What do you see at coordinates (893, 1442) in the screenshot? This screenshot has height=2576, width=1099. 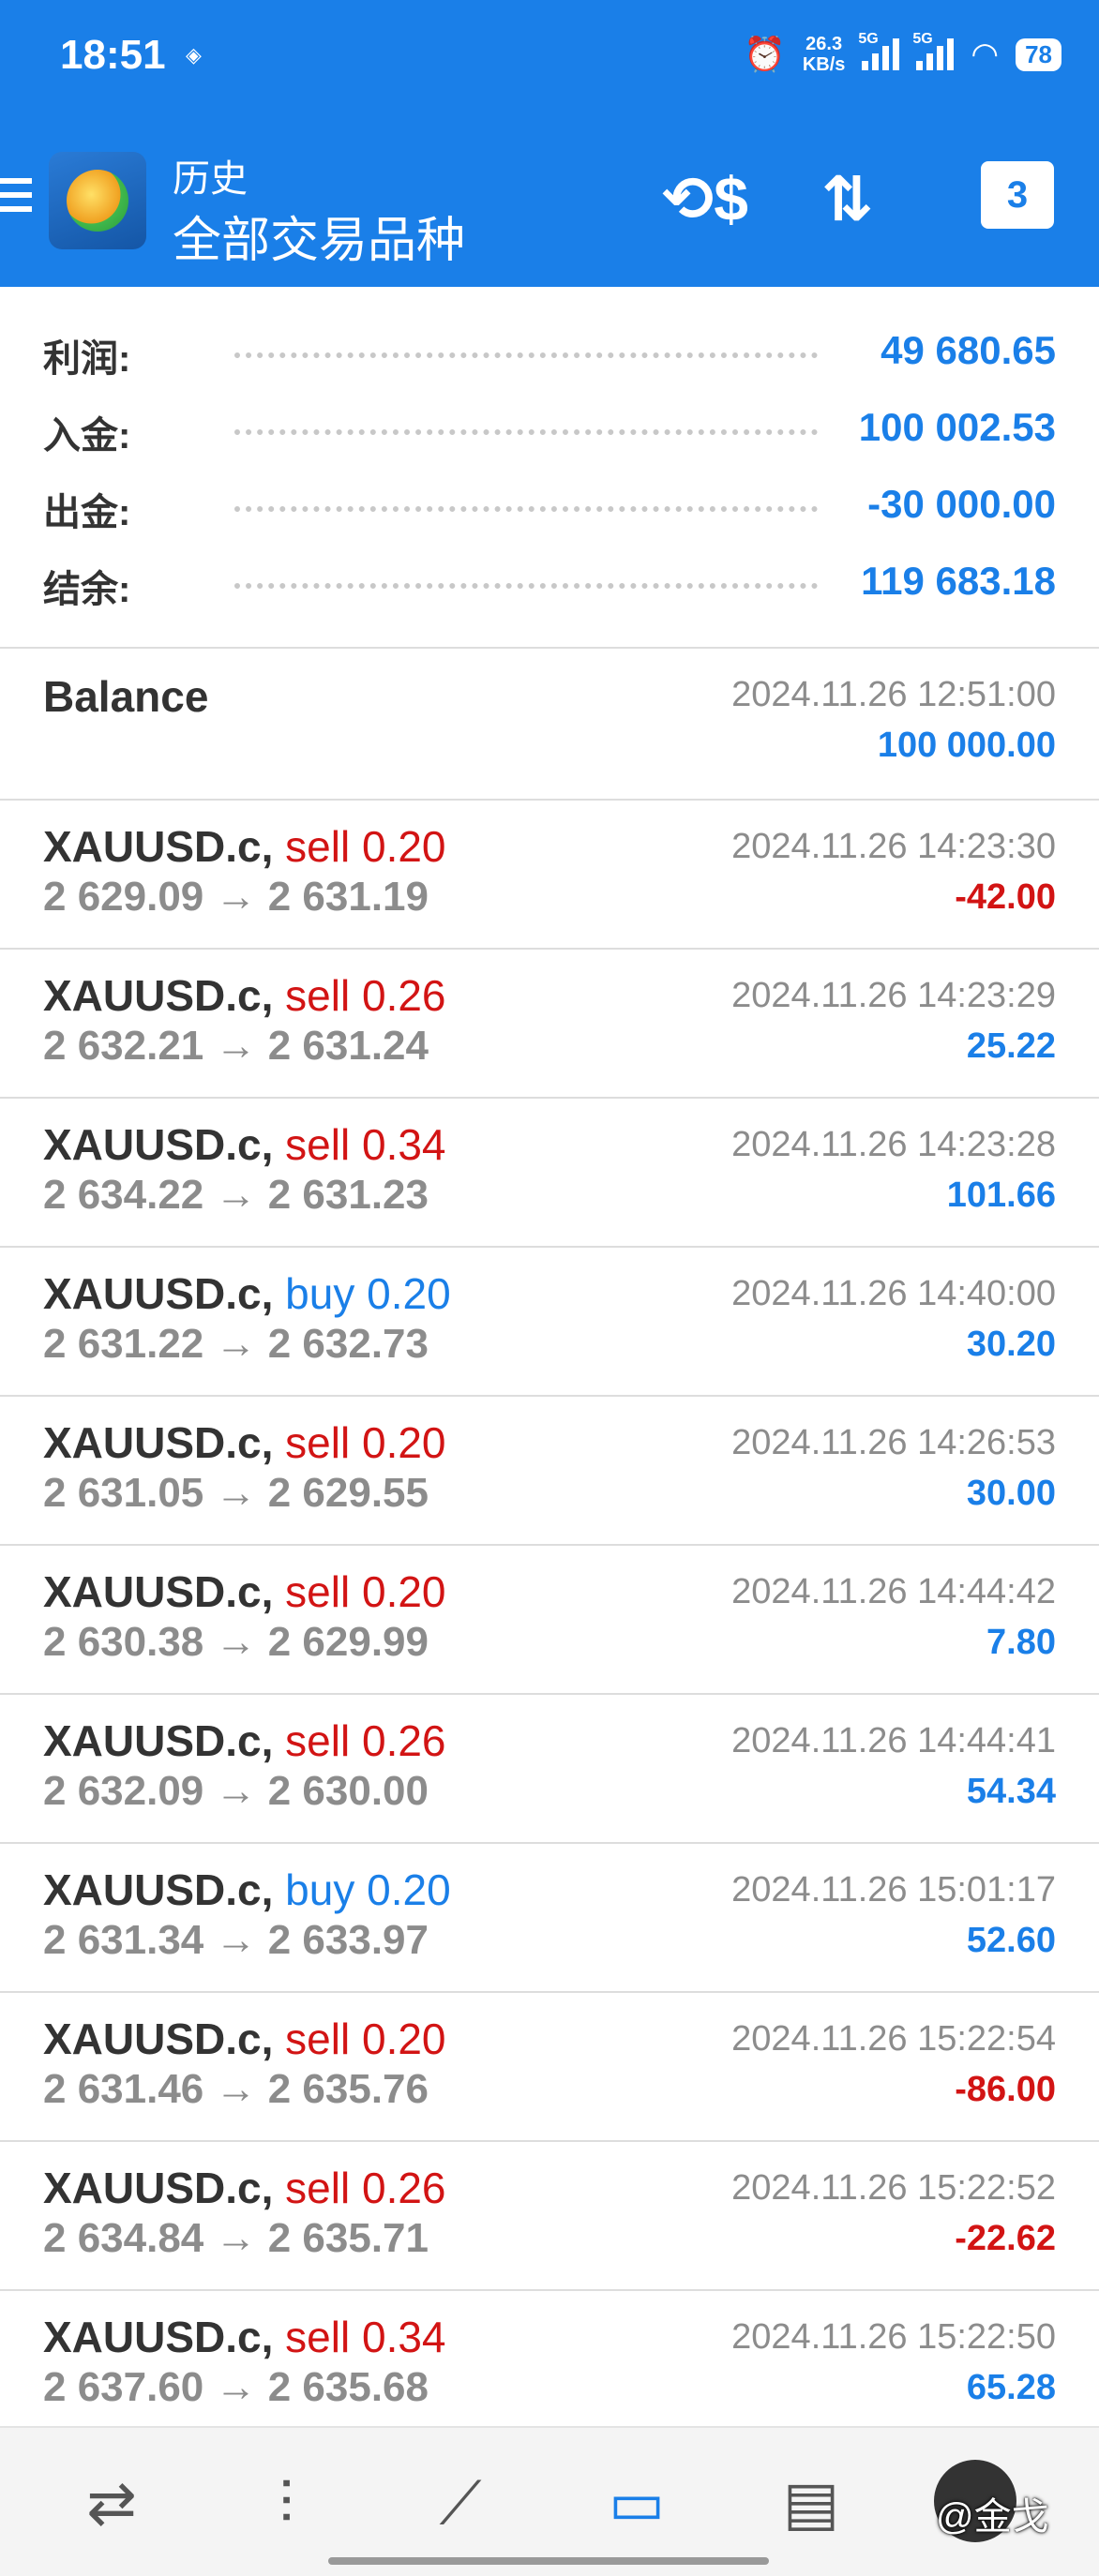 I see `deal-time: 2024.11.26 14:26:53` at bounding box center [893, 1442].